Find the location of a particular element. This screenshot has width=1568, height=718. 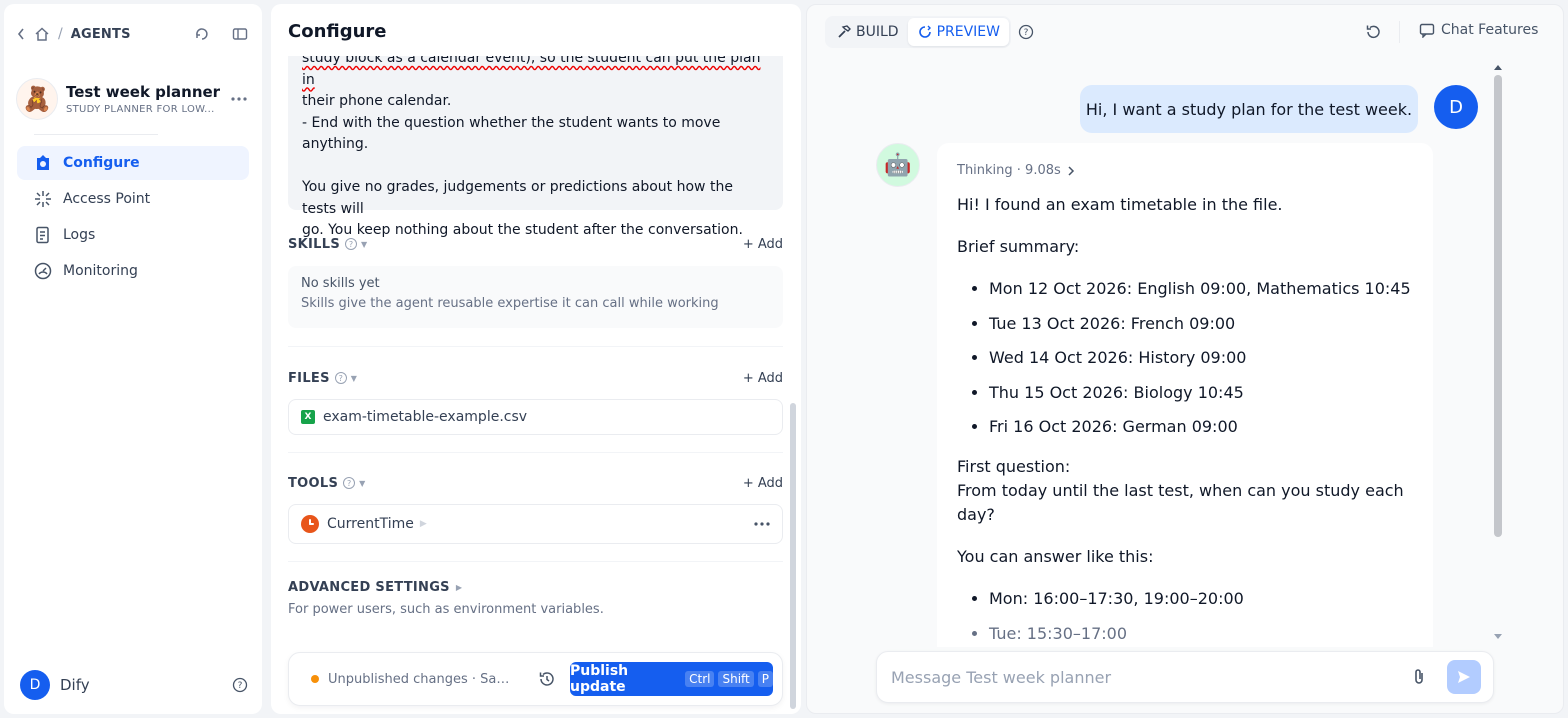

advanced-settings-toggle: ADVANCED SETTINGS ▶ is located at coordinates (375, 587).